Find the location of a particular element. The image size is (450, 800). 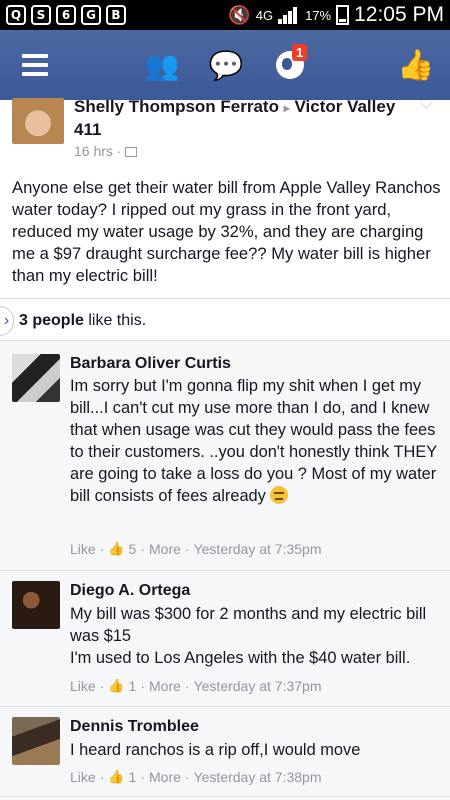

comment-timestamp: Yesterday at 7:37pm is located at coordinates (257, 686).